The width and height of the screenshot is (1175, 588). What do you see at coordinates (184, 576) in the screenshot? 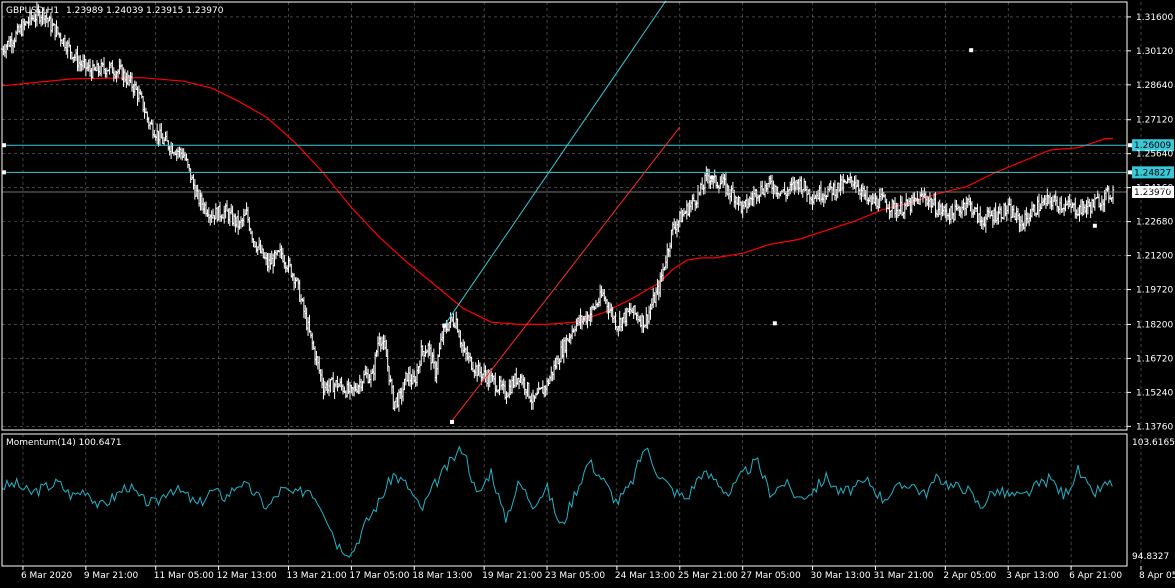
I see `time-tick-label: 11 Mar 05:00` at bounding box center [184, 576].